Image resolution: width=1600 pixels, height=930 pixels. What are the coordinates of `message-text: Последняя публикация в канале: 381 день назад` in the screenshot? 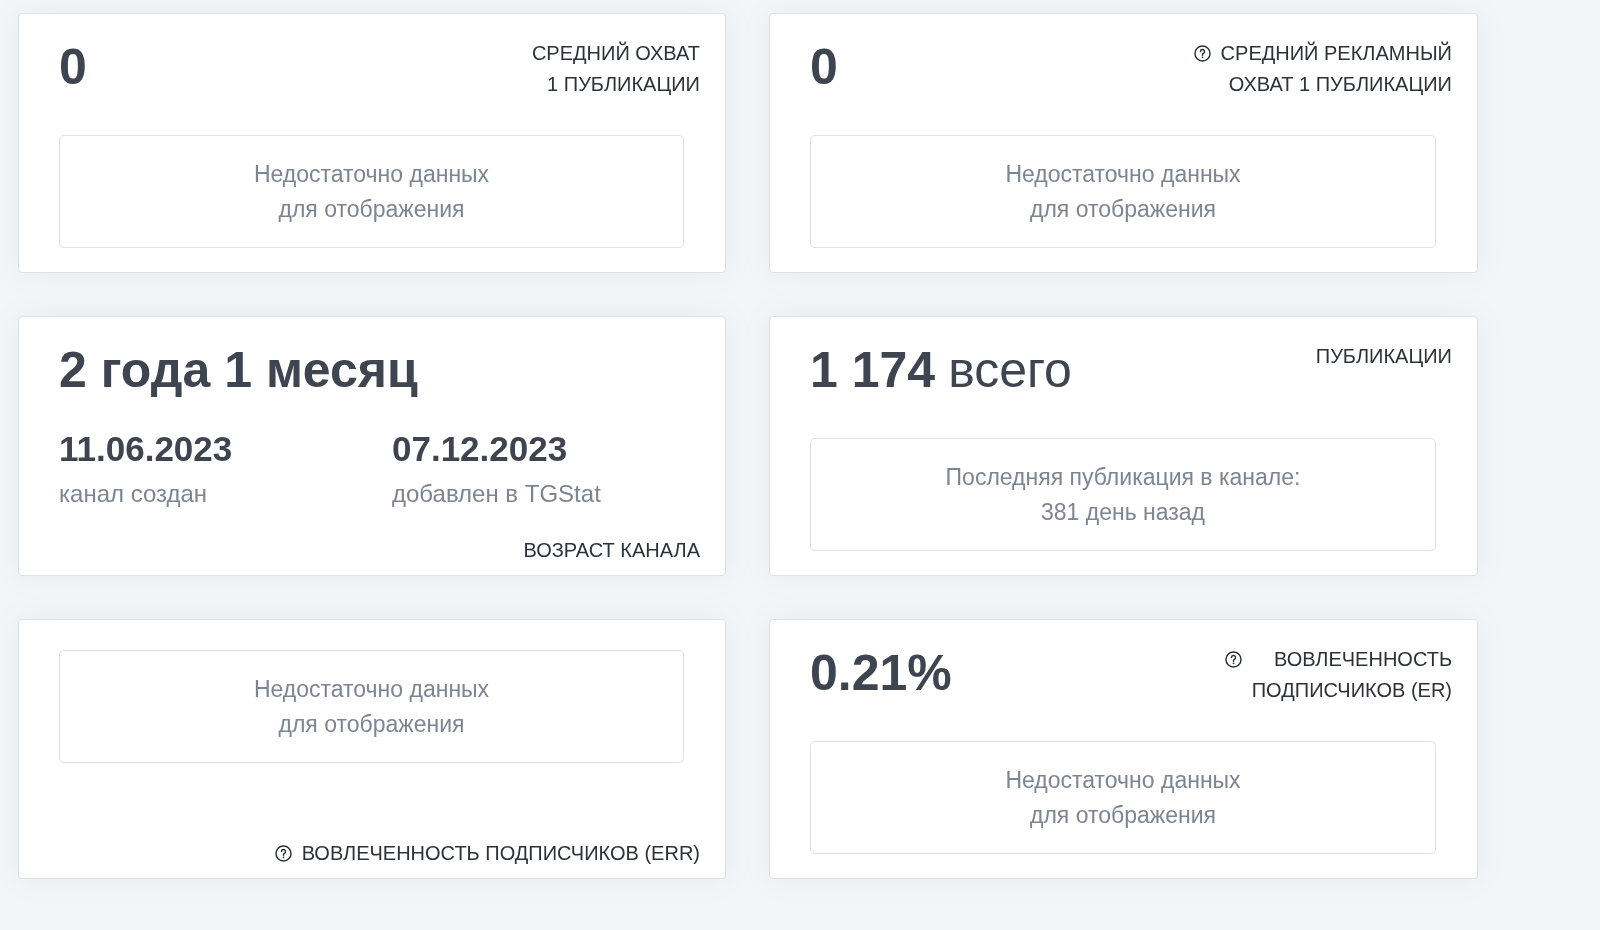 It's located at (1123, 494).